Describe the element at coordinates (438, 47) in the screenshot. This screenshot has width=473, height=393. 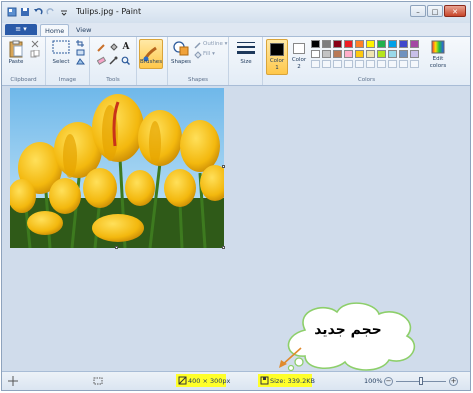
I see `edit-colors-icon` at that location.